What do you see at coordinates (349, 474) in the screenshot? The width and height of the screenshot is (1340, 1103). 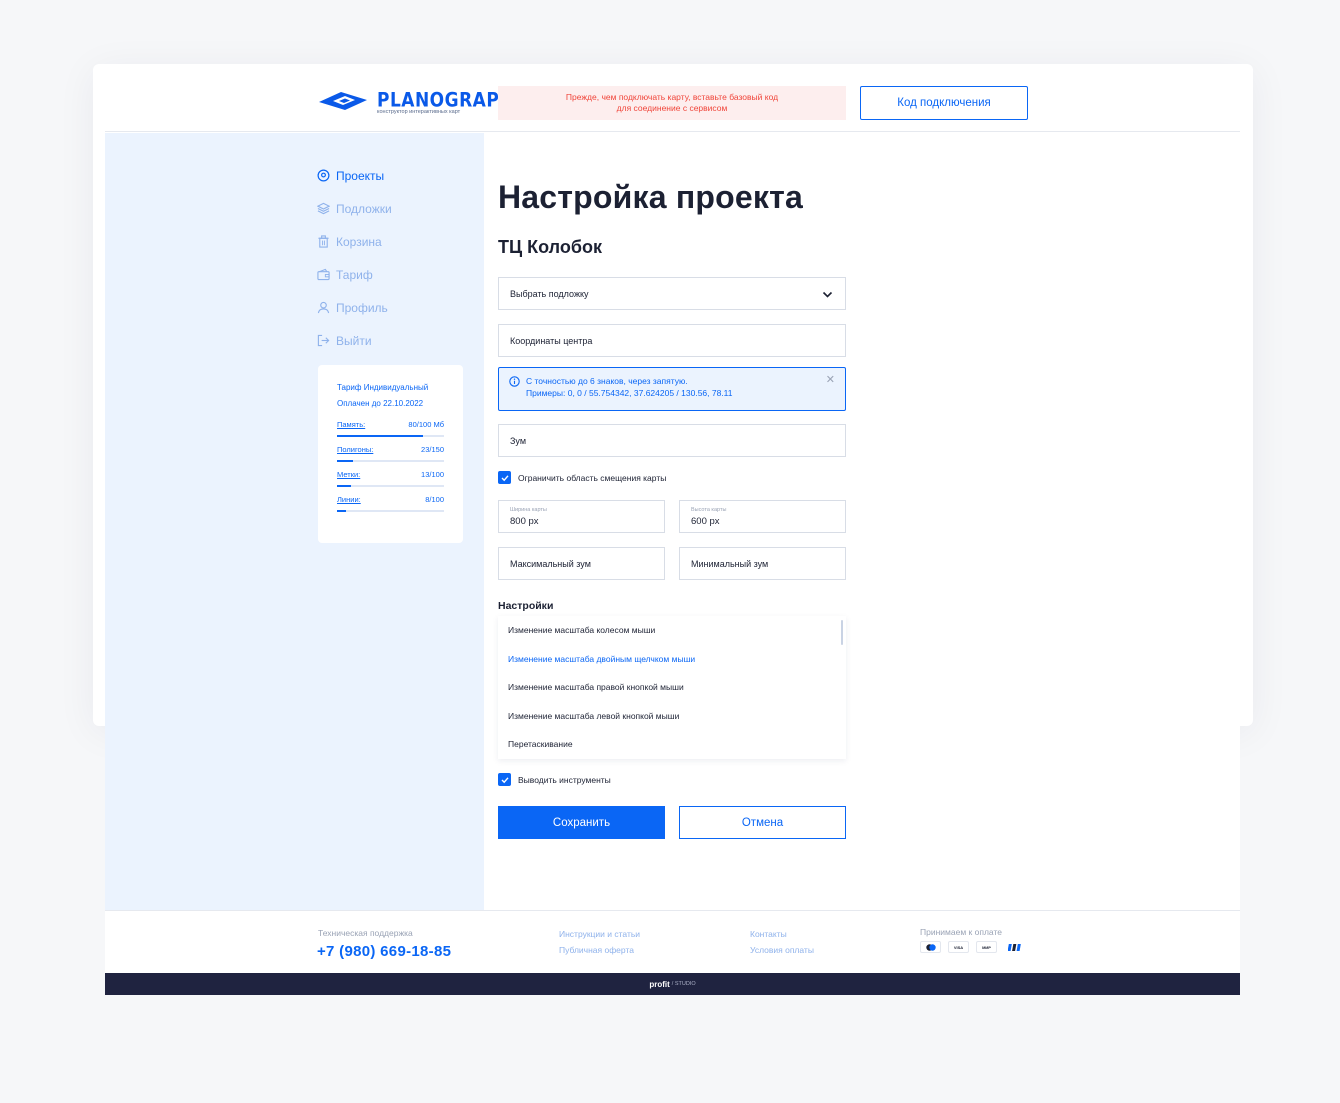 I see `stat-label: Метки:` at bounding box center [349, 474].